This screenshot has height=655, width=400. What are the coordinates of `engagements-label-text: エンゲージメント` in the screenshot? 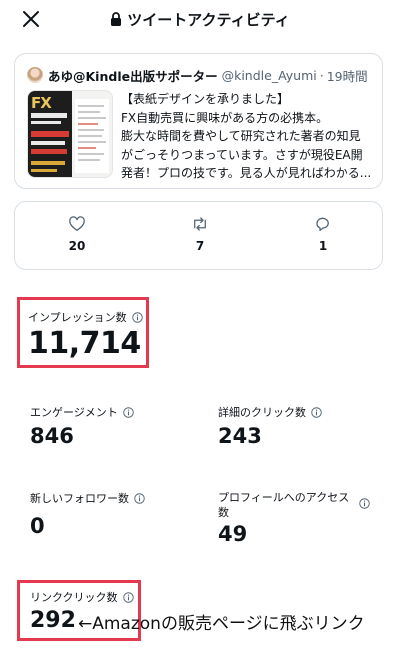 It's located at (74, 412).